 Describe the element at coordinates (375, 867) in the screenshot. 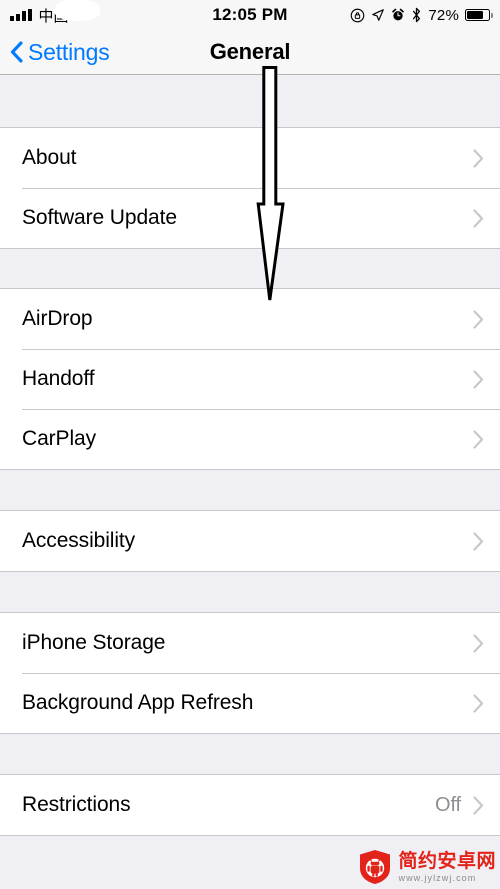

I see `android-shield-logo` at that location.